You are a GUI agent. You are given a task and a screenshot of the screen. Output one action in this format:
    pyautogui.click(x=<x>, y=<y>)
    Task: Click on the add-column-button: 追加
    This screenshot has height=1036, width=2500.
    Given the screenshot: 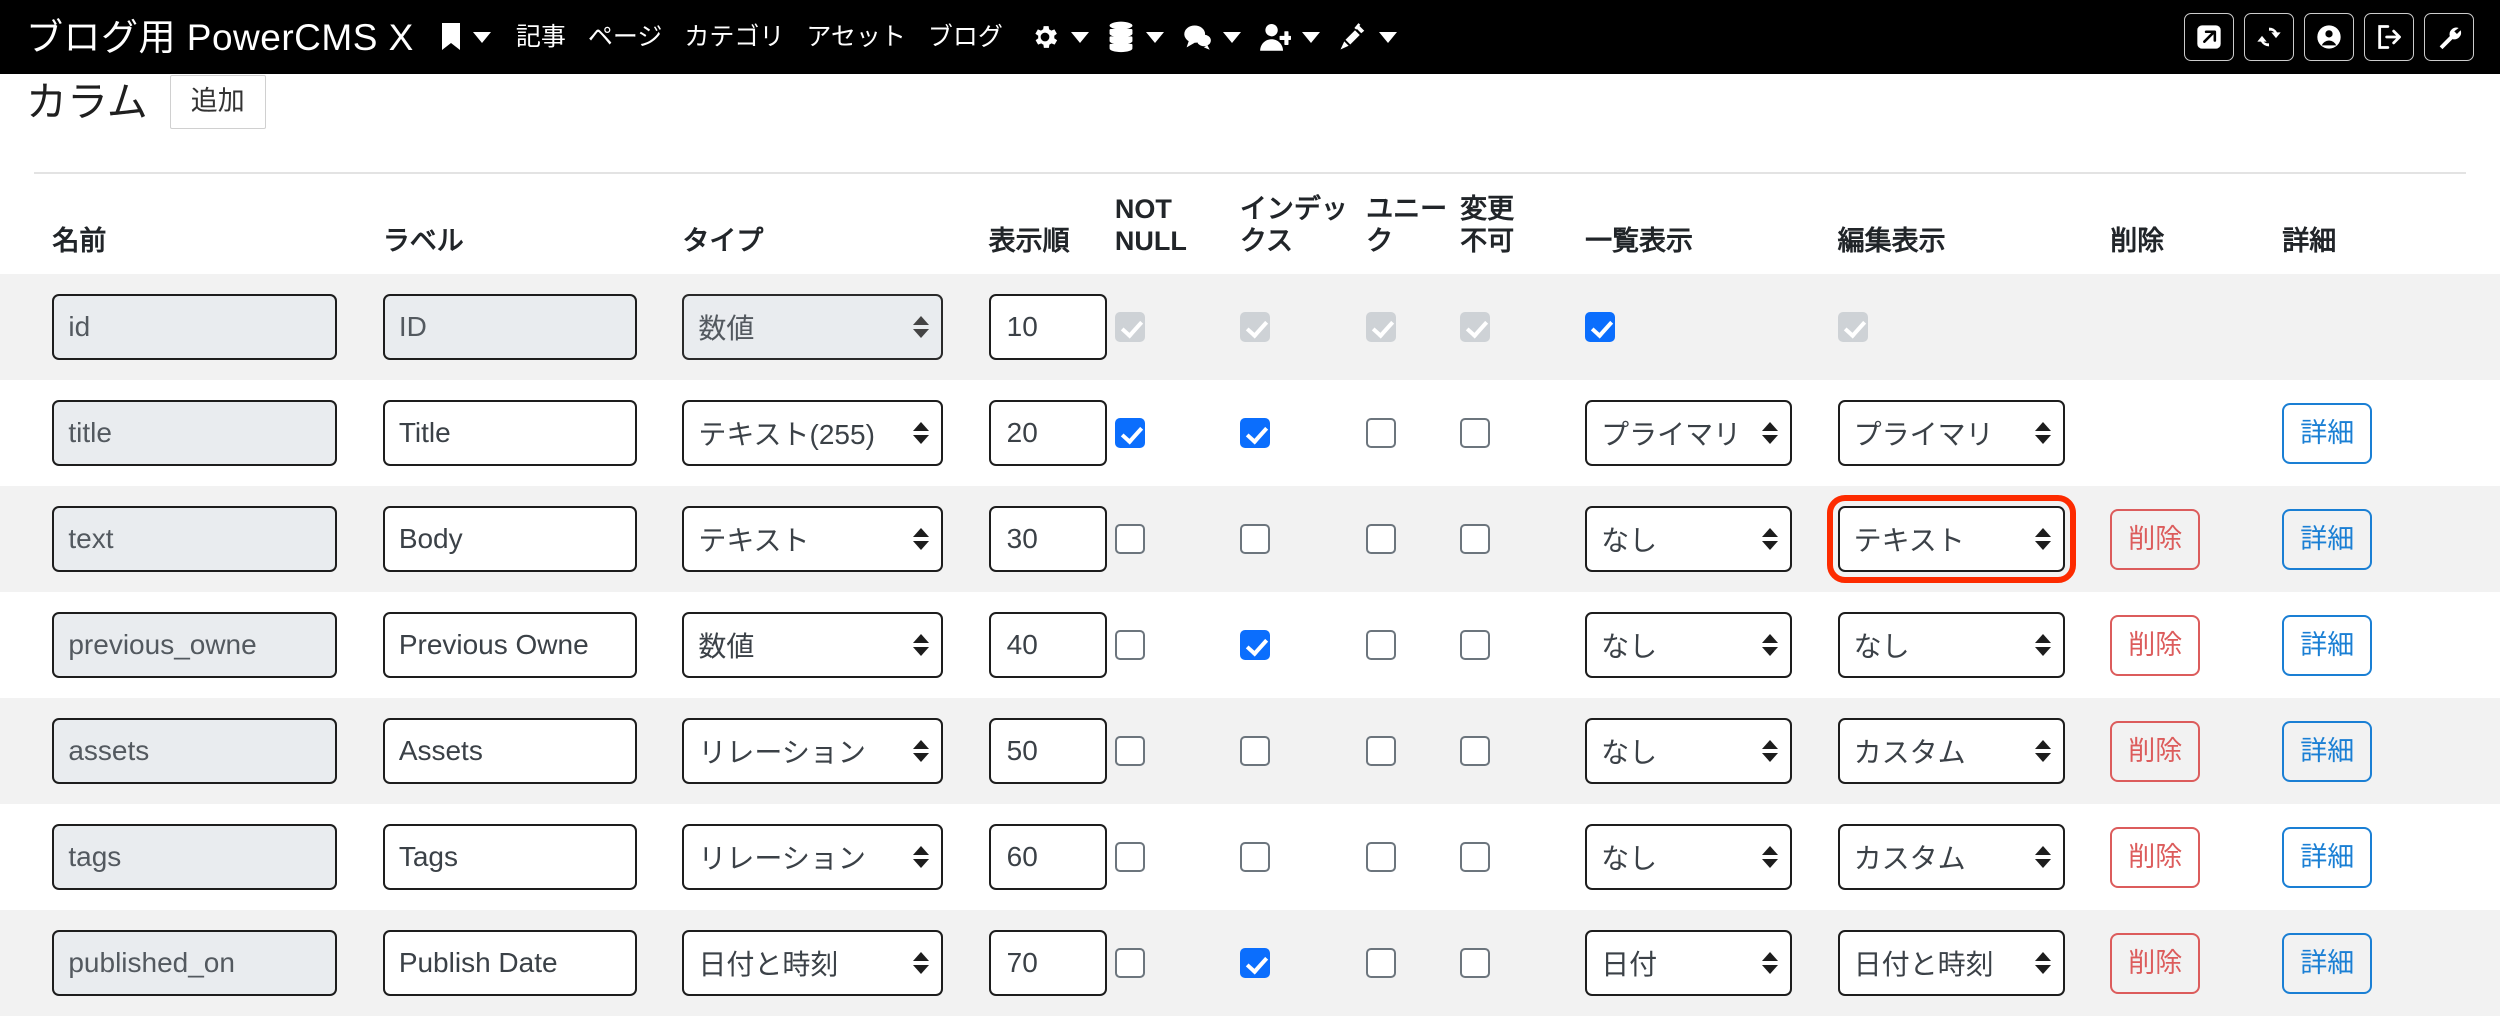 What is the action you would take?
    pyautogui.click(x=217, y=102)
    